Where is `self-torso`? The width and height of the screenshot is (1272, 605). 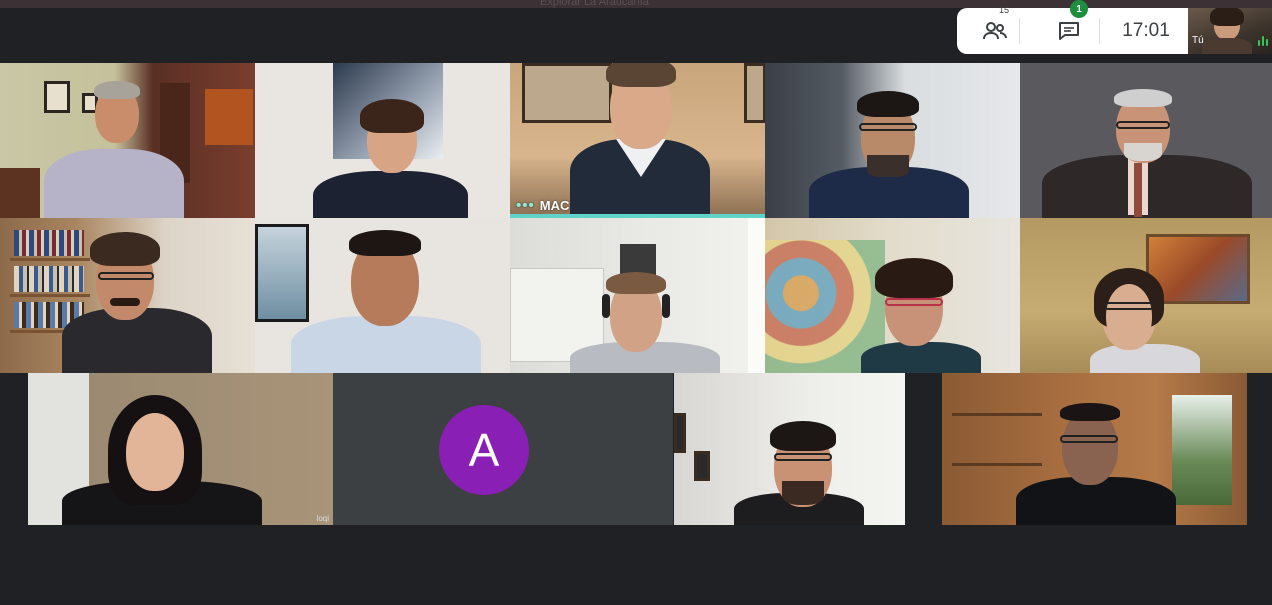
self-torso is located at coordinates (1227, 46).